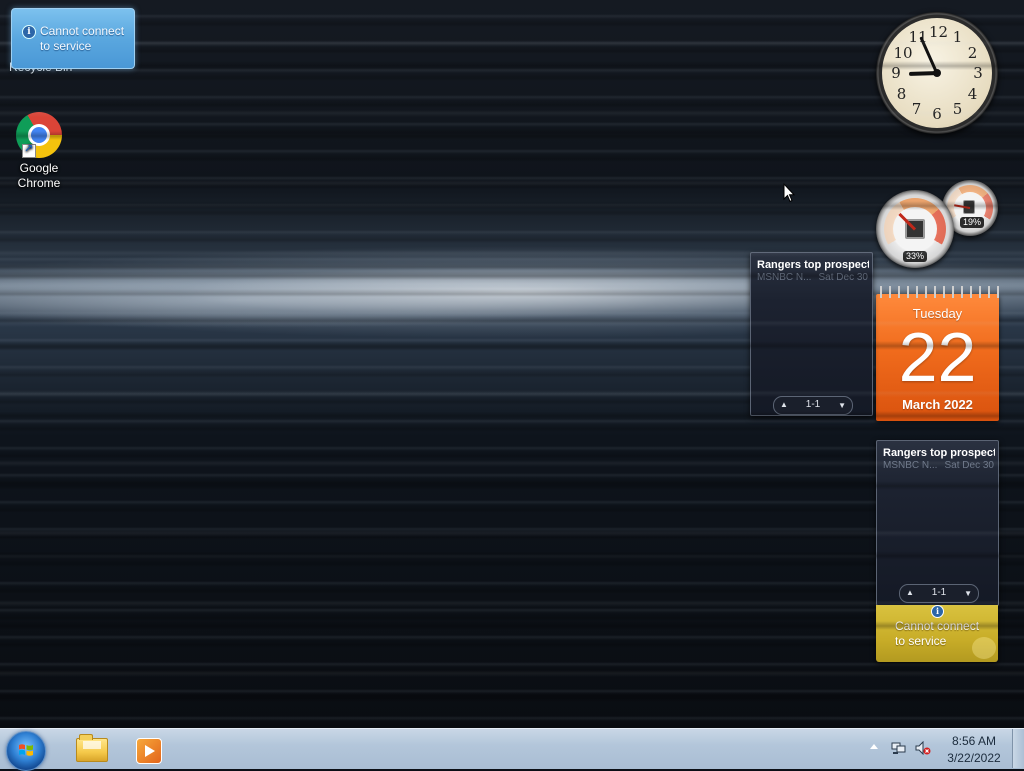 This screenshot has width=1024, height=771. I want to click on calendar-day: 22, so click(937, 357).